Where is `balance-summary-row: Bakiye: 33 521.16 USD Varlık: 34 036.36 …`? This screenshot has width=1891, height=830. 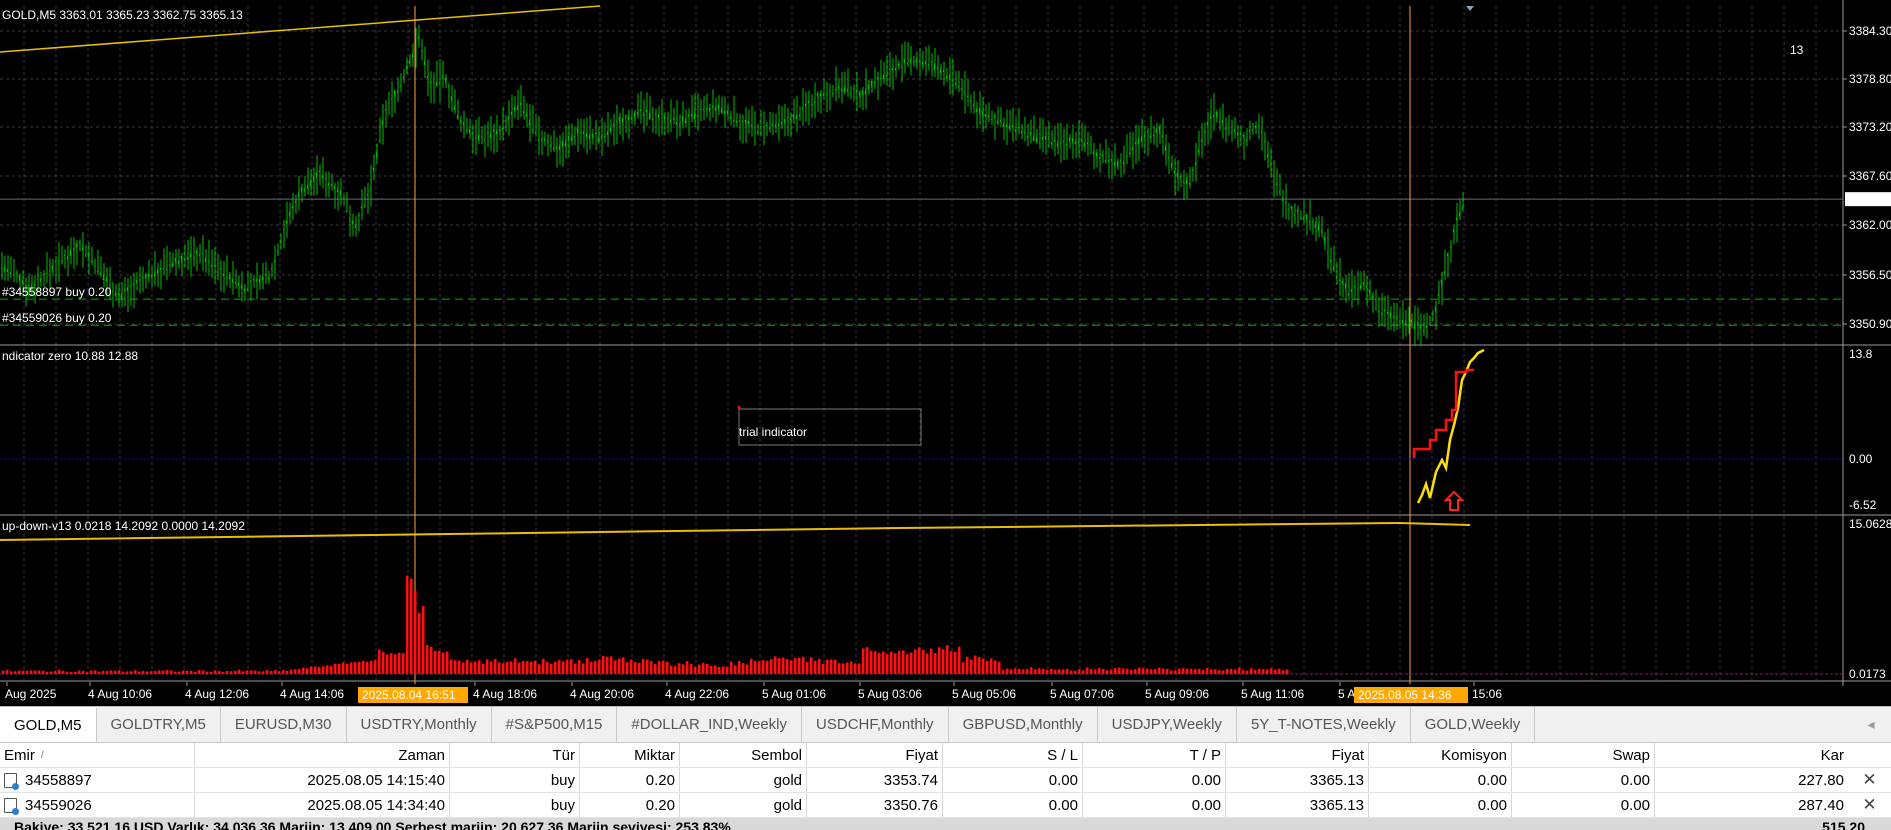 balance-summary-row: Bakiye: 33 521.16 USD Varlık: 34 036.36 … is located at coordinates (945, 824).